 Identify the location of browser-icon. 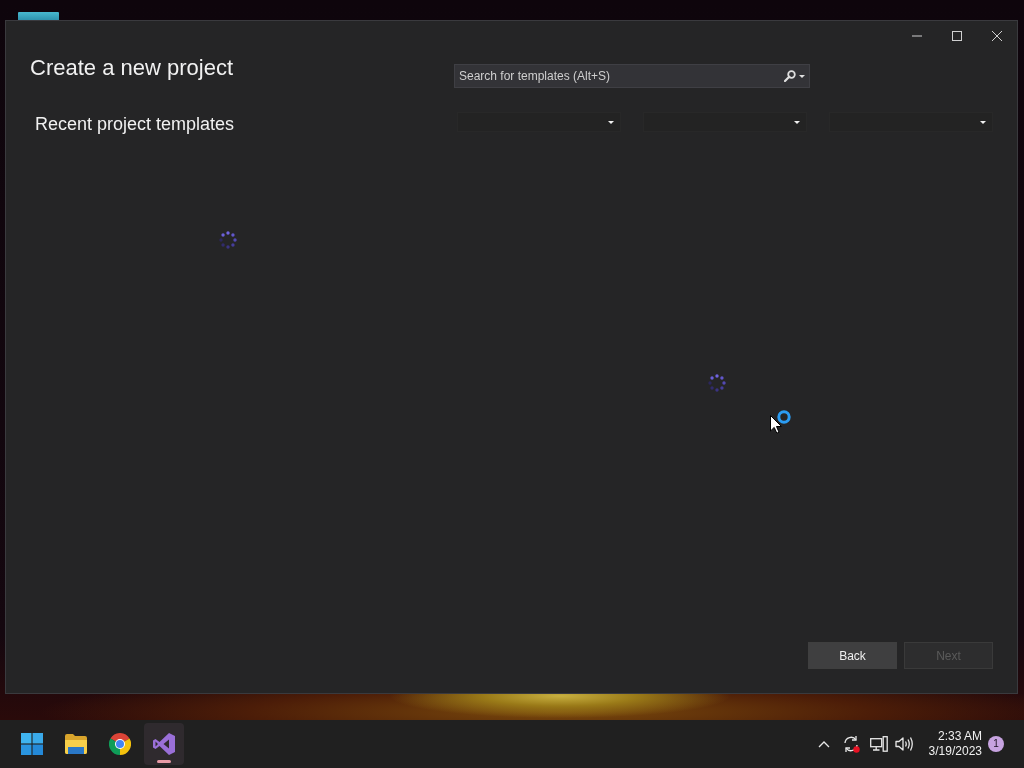
(120, 744).